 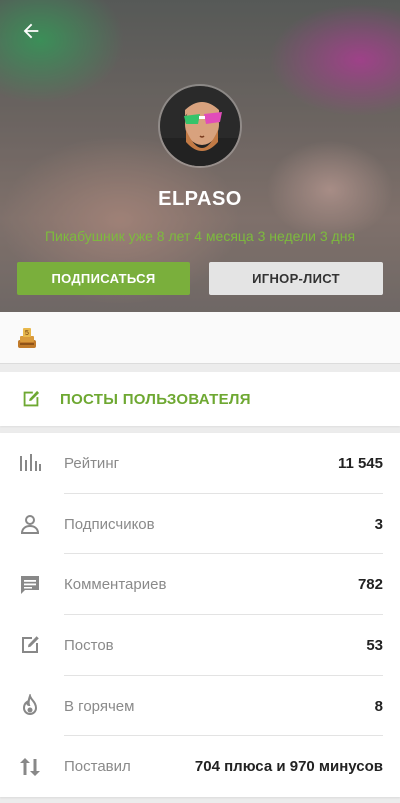 What do you see at coordinates (27, 338) in the screenshot?
I see `award-badge-icon: 5` at bounding box center [27, 338].